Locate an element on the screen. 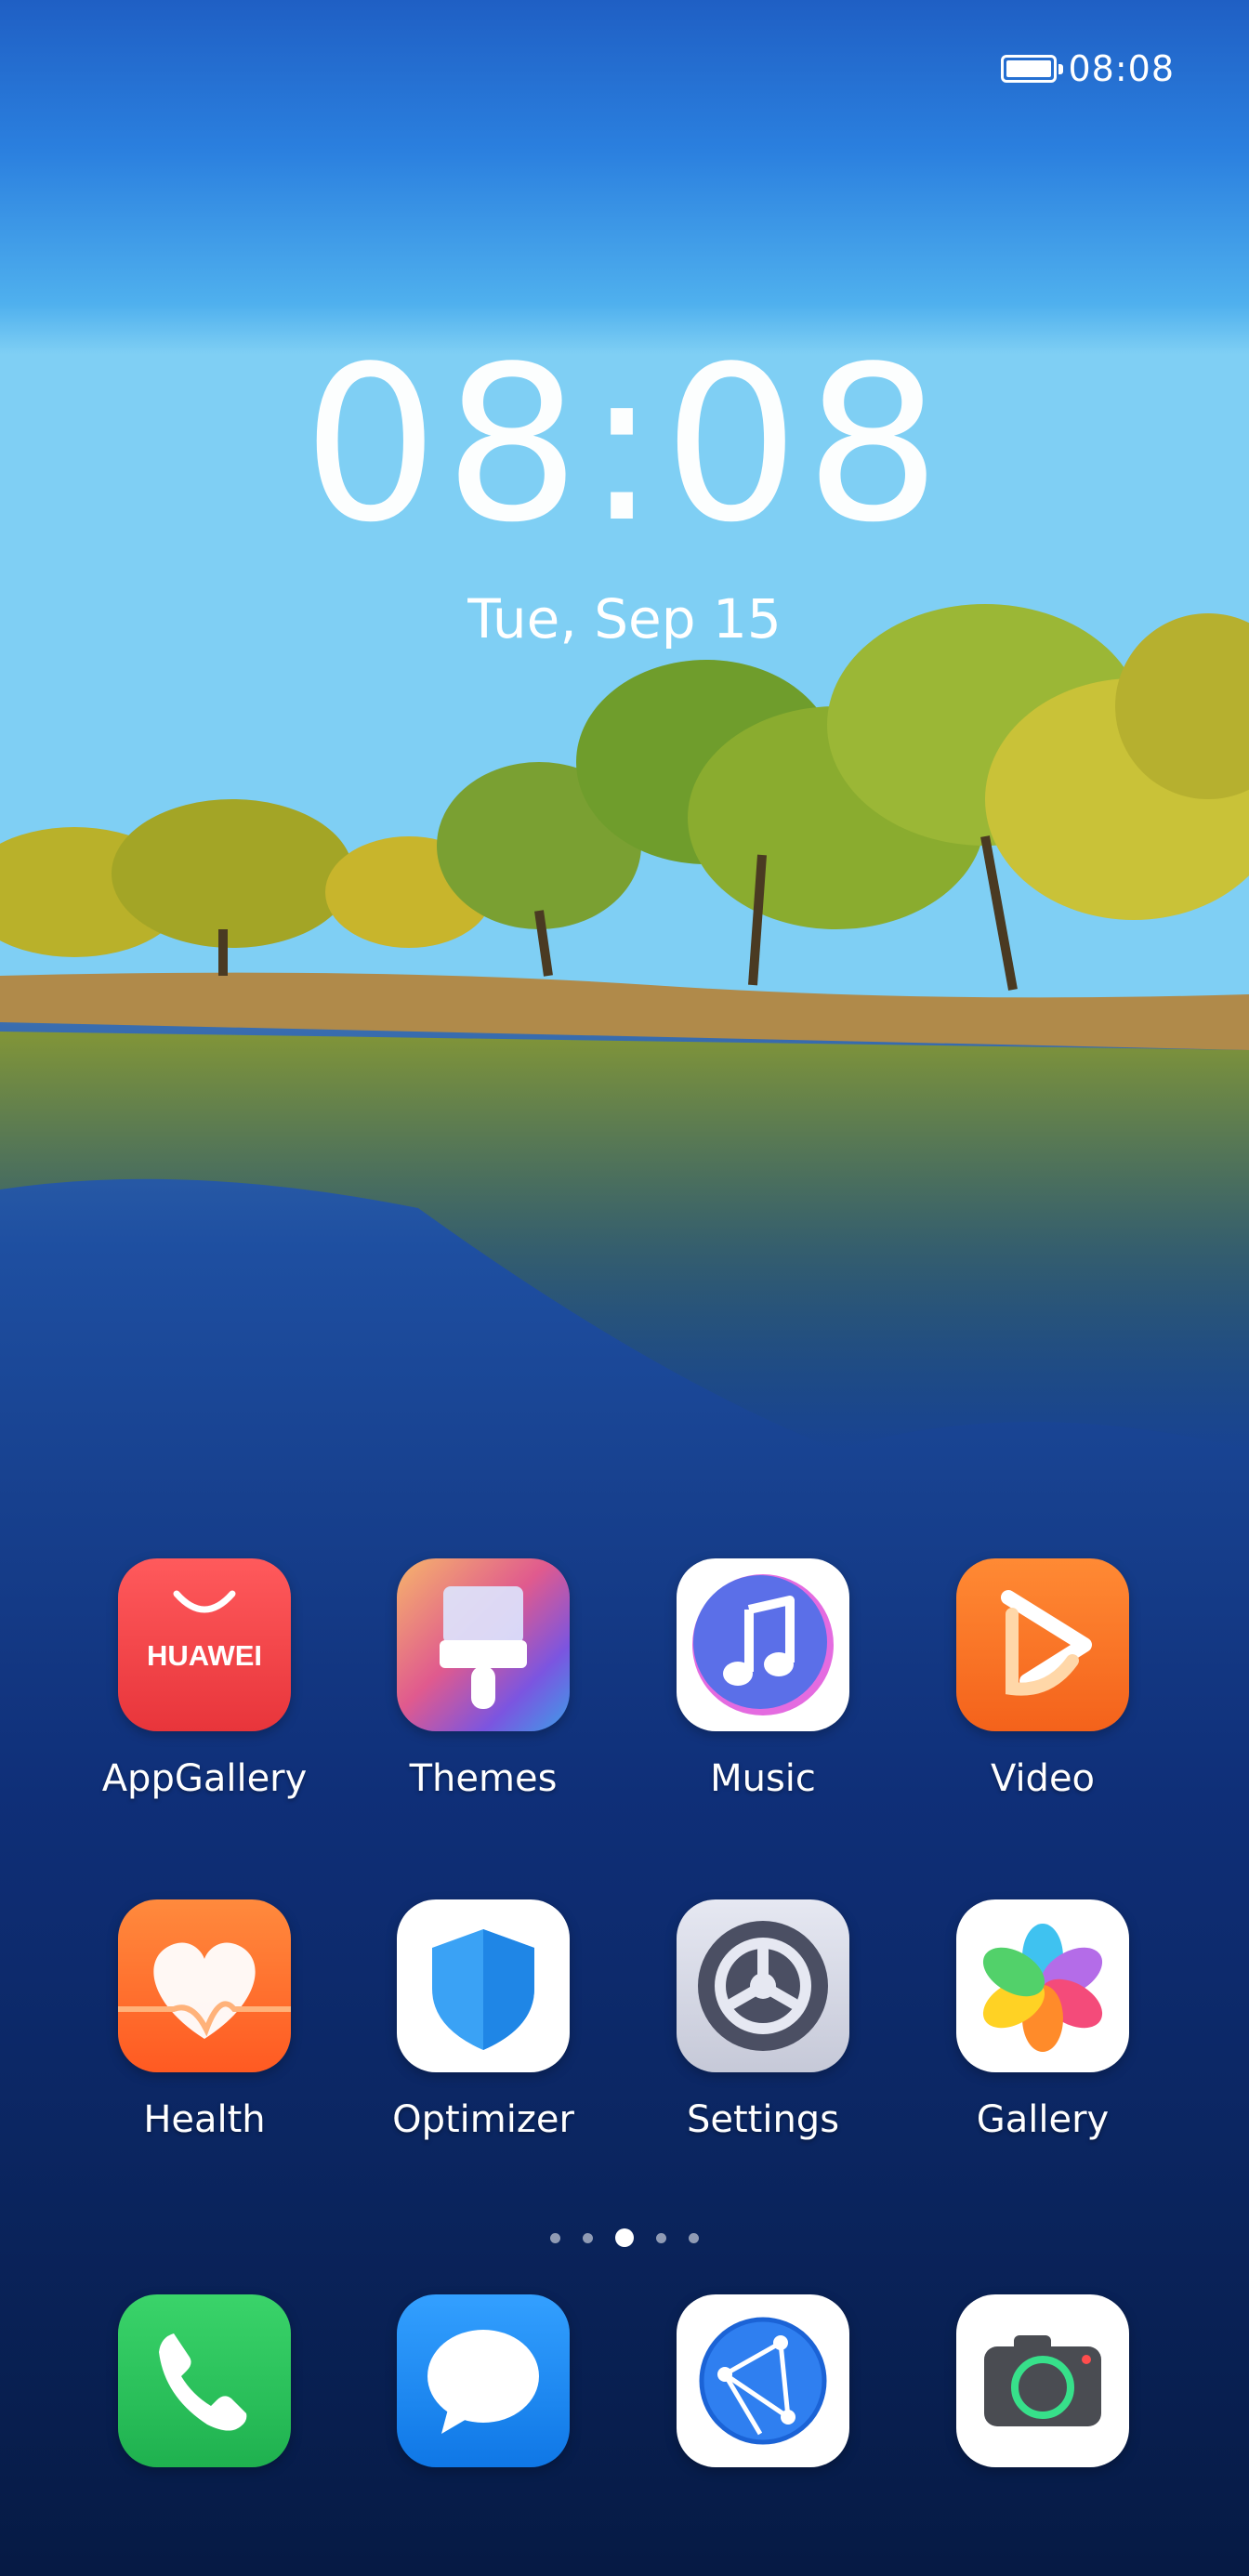 The height and width of the screenshot is (2576, 1249). app-music: Music is located at coordinates (763, 1679).